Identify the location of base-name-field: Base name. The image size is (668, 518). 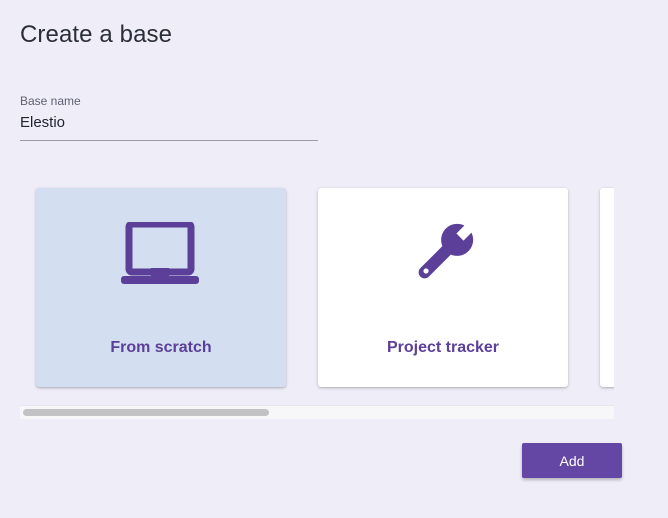
(169, 117).